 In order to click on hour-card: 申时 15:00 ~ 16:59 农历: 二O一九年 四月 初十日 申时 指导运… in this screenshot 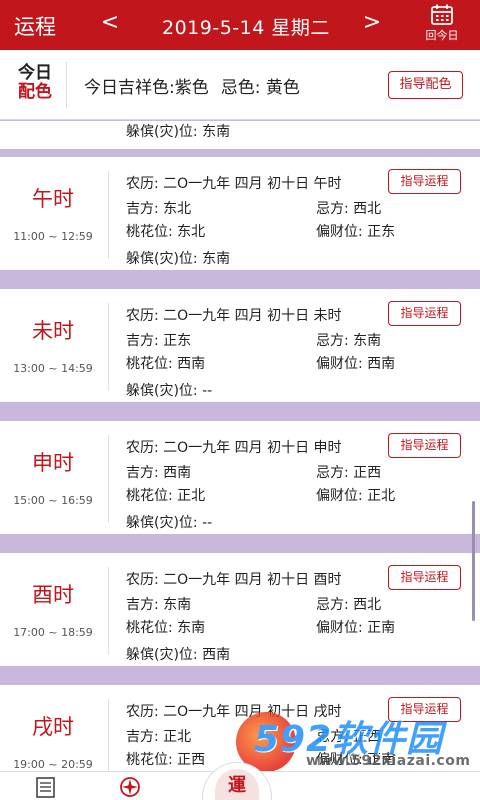, I will do `click(240, 477)`.